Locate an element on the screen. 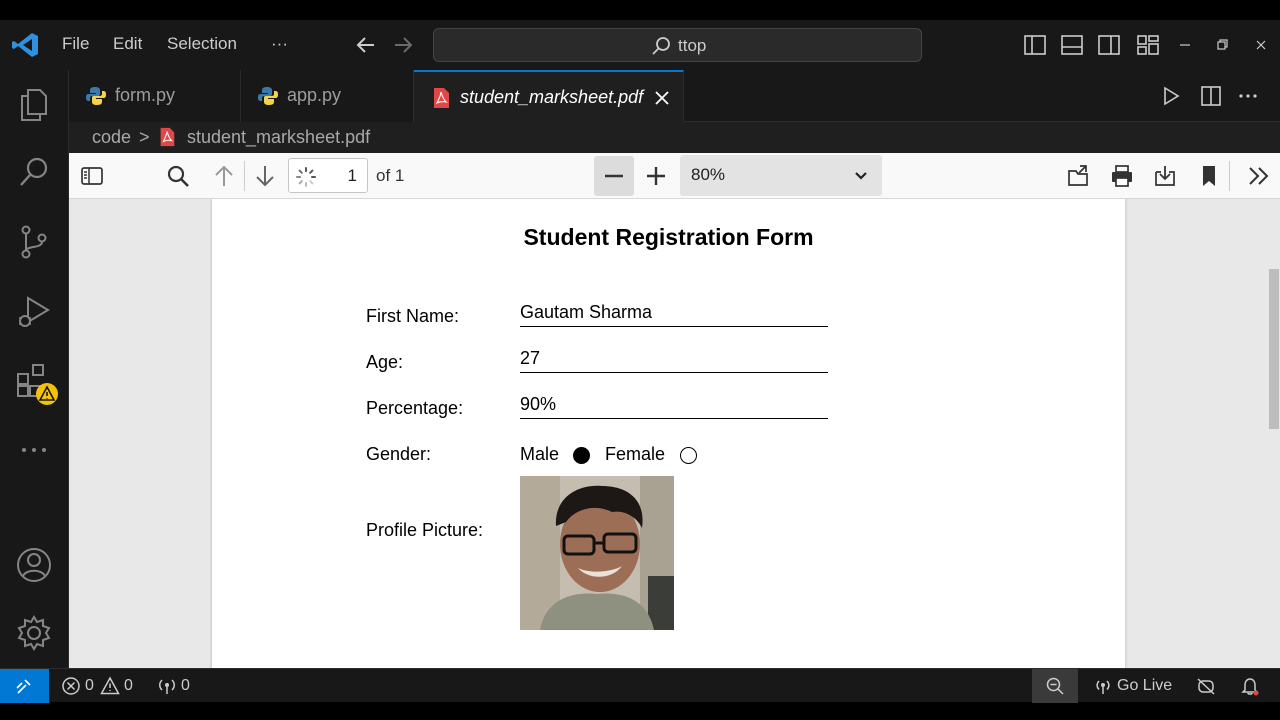  back-arrow-icon is located at coordinates (366, 45).